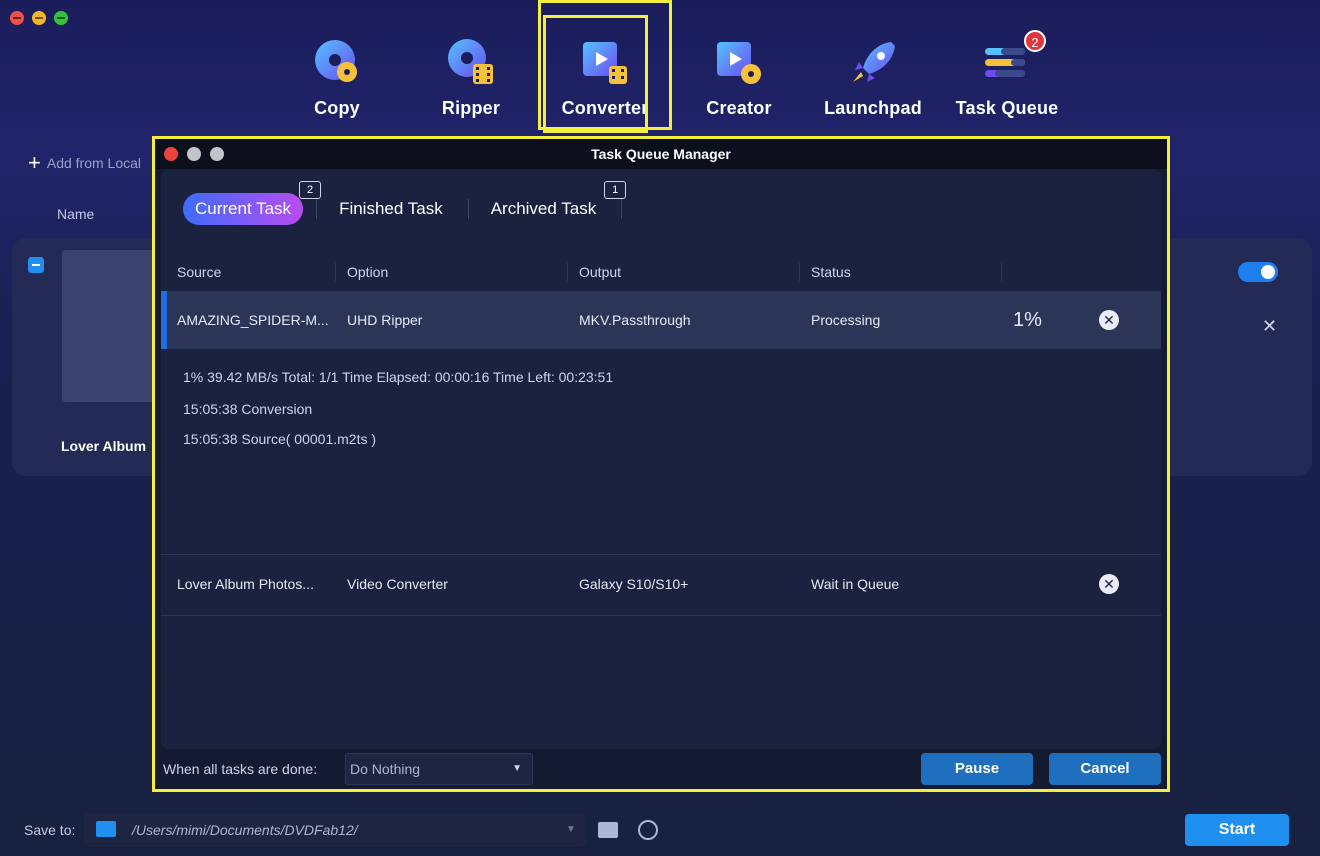 Image resolution: width=1320 pixels, height=856 pixels. What do you see at coordinates (110, 326) in the screenshot?
I see `source-thumbnail` at bounding box center [110, 326].